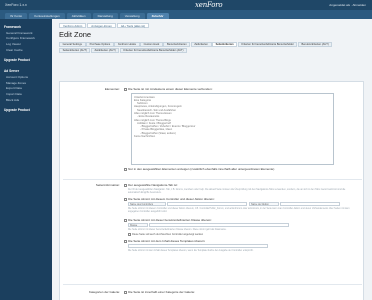  What do you see at coordinates (147, 204) in the screenshot?
I see `controller-name-field: Name des Controllers` at bounding box center [147, 204].